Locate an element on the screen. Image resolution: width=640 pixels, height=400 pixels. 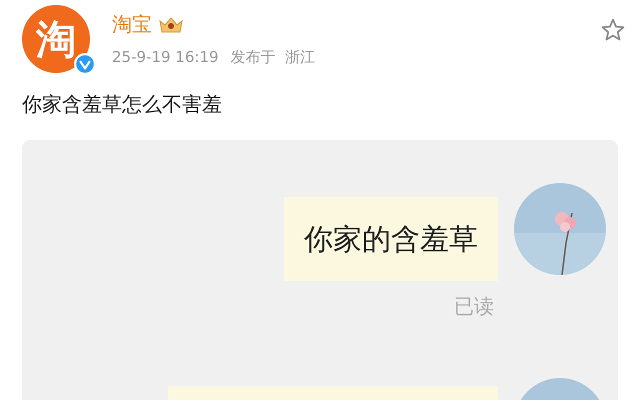
post-text: 你家含羞草怎么不害羞 is located at coordinates (122, 104).